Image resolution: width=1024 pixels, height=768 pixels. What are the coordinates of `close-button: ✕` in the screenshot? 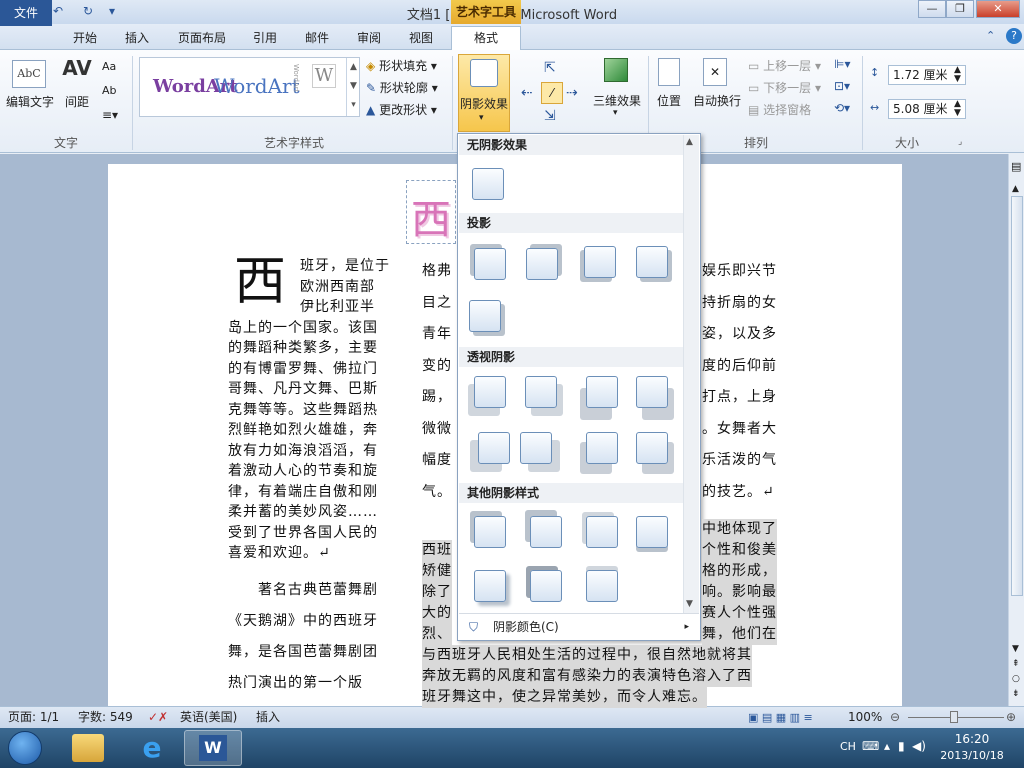 It's located at (998, 9).